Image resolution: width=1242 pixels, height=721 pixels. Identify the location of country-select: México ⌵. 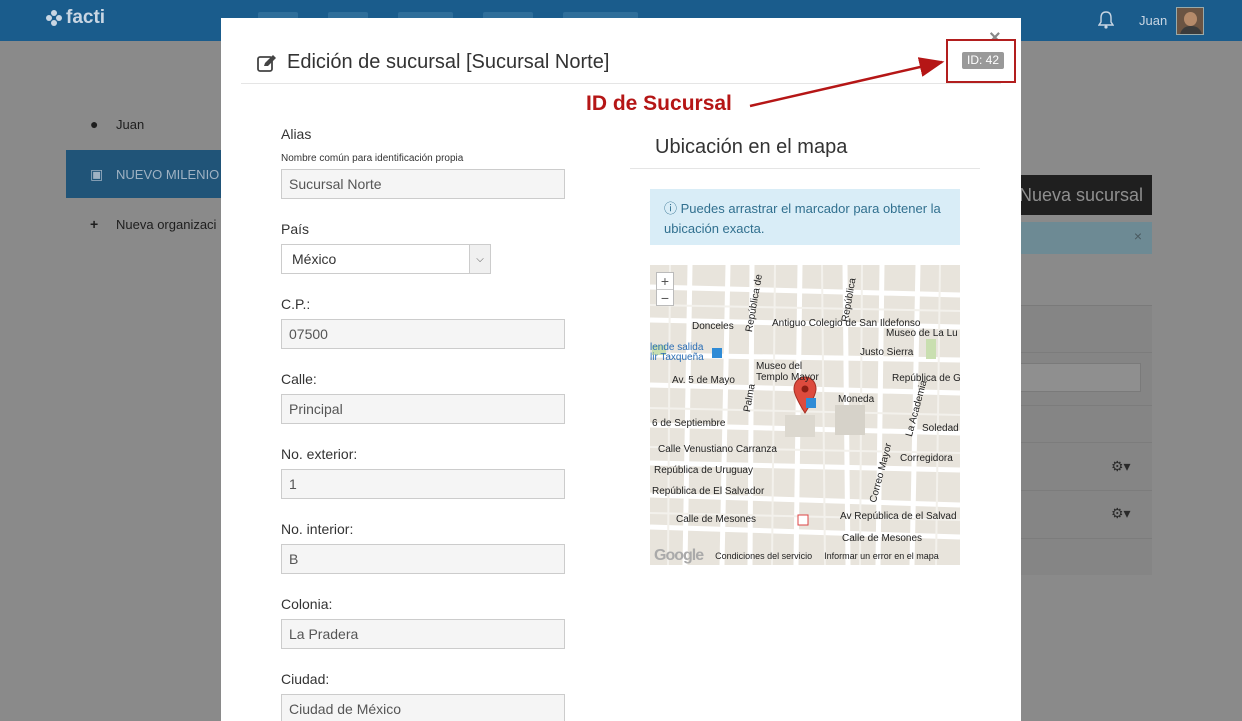
(386, 259).